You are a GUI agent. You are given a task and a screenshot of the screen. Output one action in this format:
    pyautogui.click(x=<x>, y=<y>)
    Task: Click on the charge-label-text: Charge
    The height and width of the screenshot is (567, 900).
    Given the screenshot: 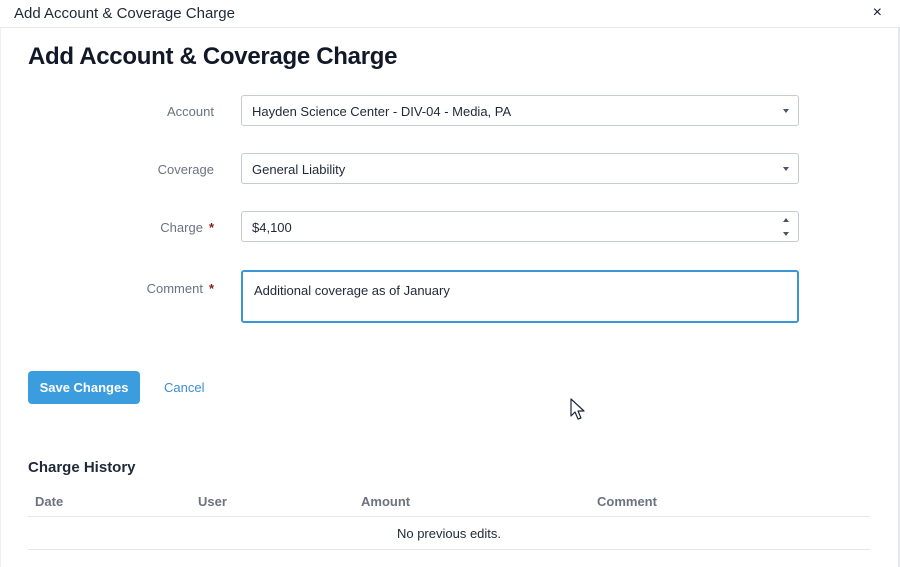 What is the action you would take?
    pyautogui.click(x=181, y=227)
    